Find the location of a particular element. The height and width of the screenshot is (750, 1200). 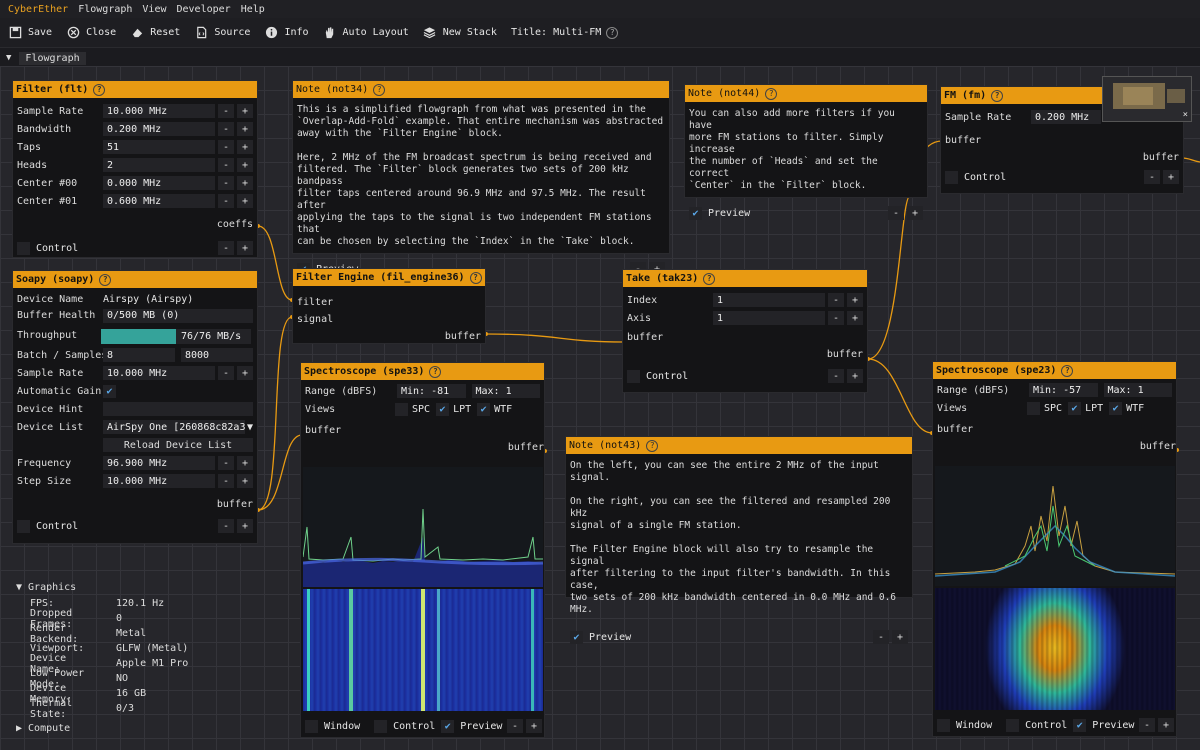

device-hint-field is located at coordinates (178, 409).